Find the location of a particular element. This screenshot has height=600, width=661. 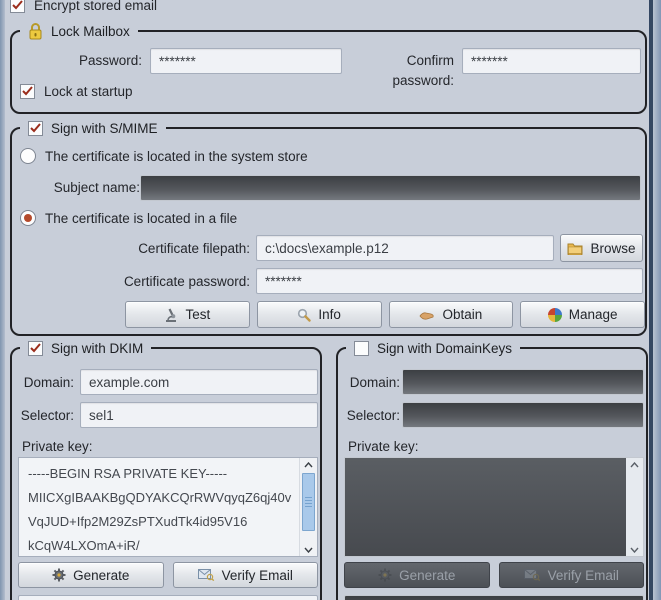

browse-button-label: Browse is located at coordinates (613, 248).